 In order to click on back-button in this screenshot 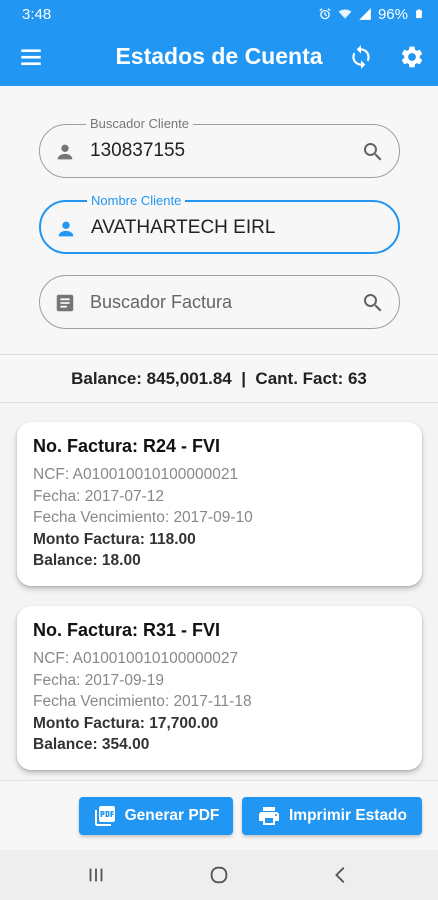, I will do `click(341, 875)`.